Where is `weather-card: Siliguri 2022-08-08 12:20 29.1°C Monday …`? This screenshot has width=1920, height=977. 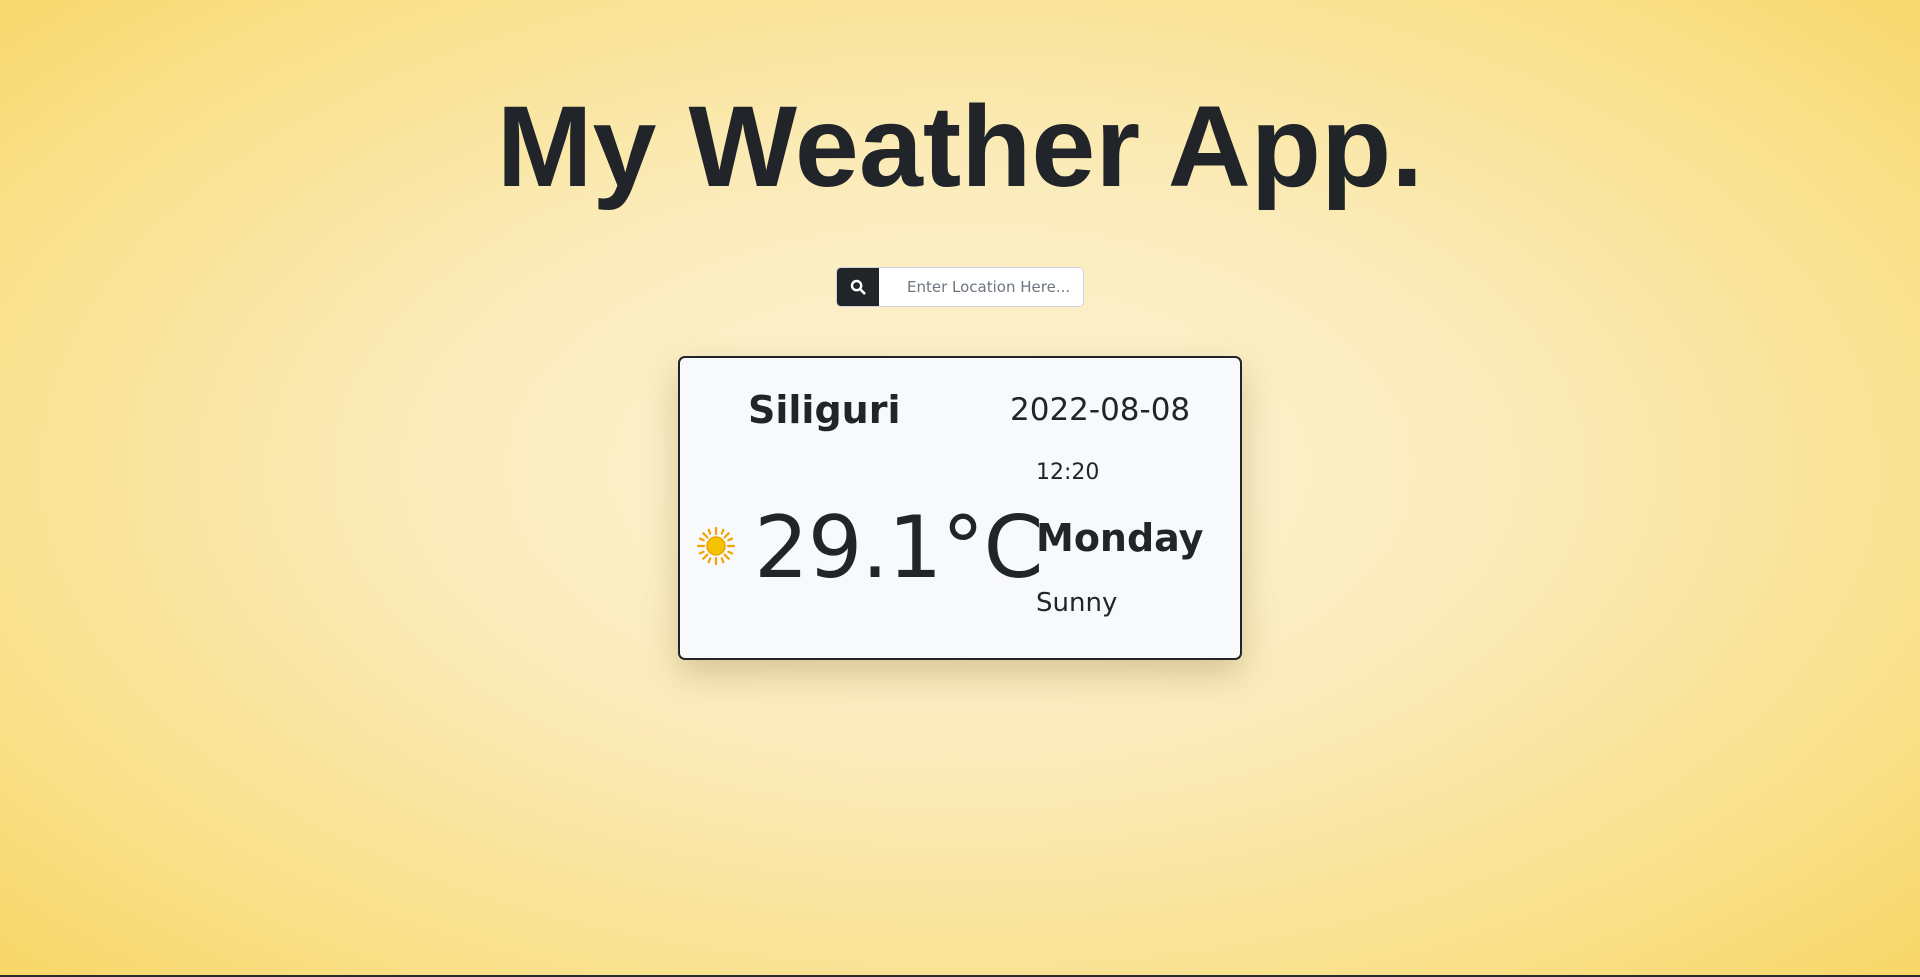
weather-card: Siliguri 2022-08-08 12:20 29.1°C Monday … is located at coordinates (960, 508).